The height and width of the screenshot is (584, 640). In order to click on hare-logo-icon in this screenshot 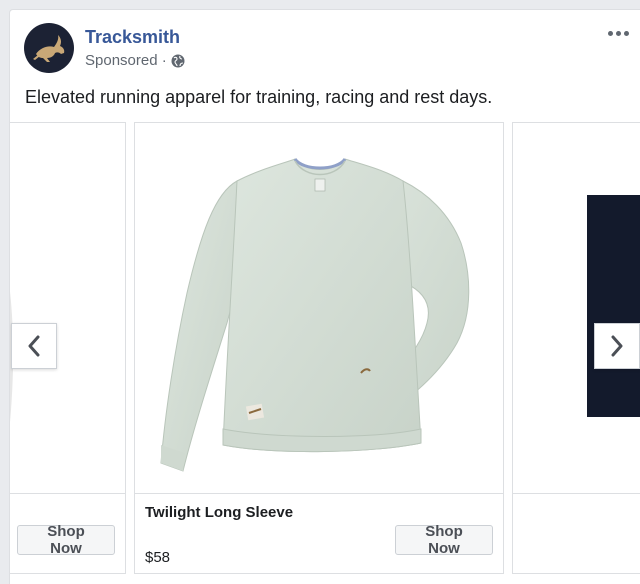, I will do `click(49, 48)`.